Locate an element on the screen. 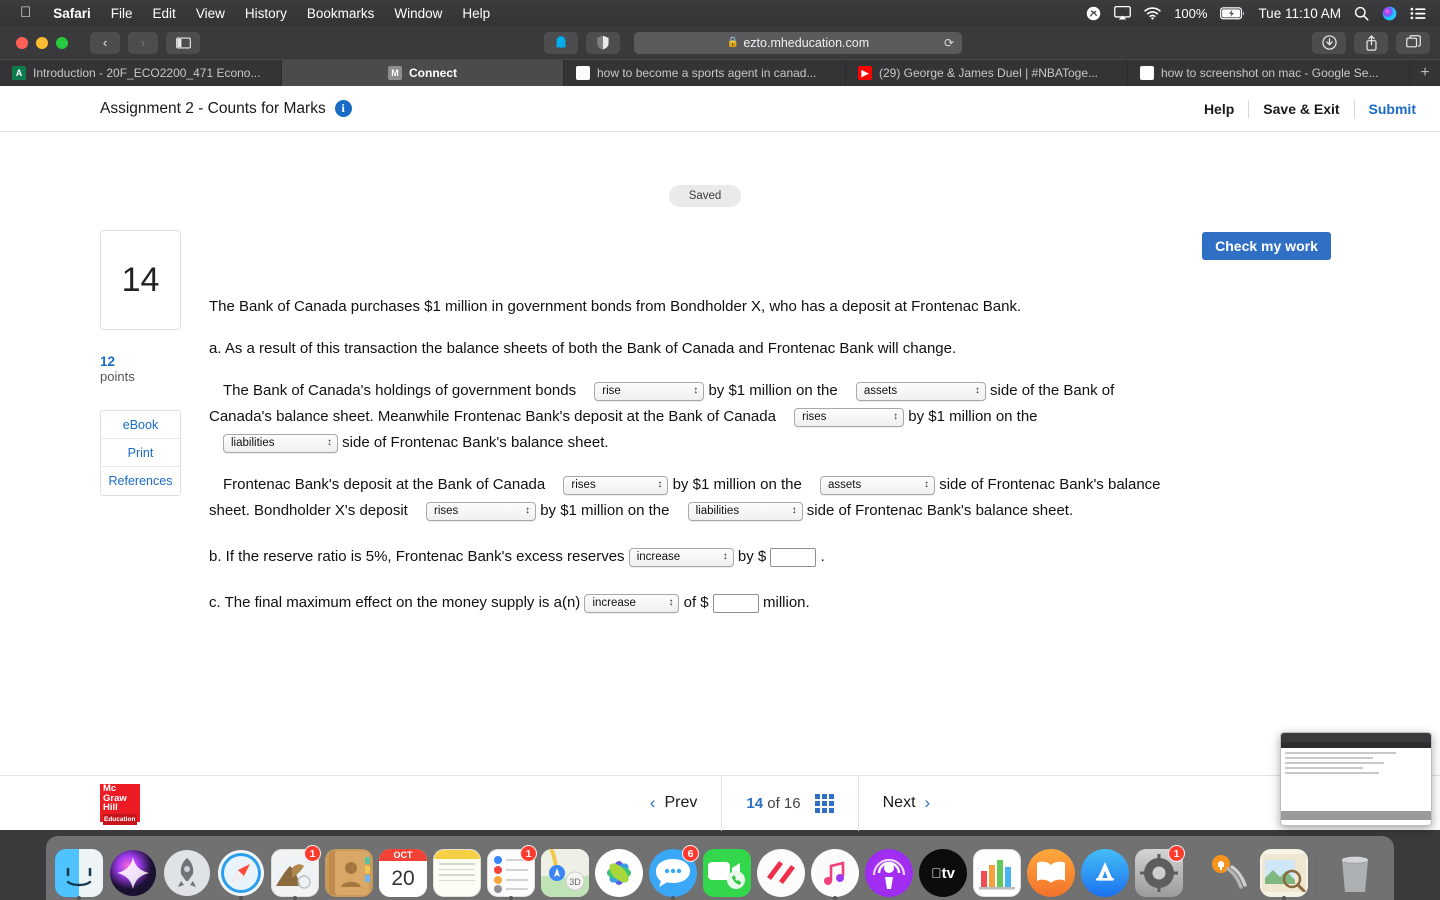 The height and width of the screenshot is (900, 1440). dropdown-boc-bond-holdings: rise is located at coordinates (649, 391).